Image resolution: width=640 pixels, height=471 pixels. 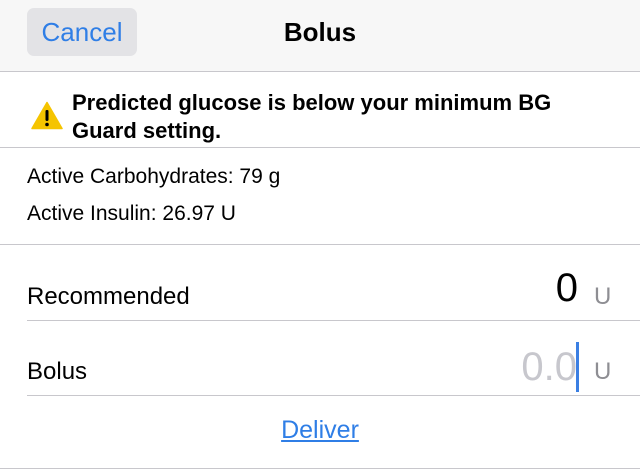 What do you see at coordinates (154, 176) in the screenshot?
I see `active-carbohydrates: Active Carbohydrates: 79 g` at bounding box center [154, 176].